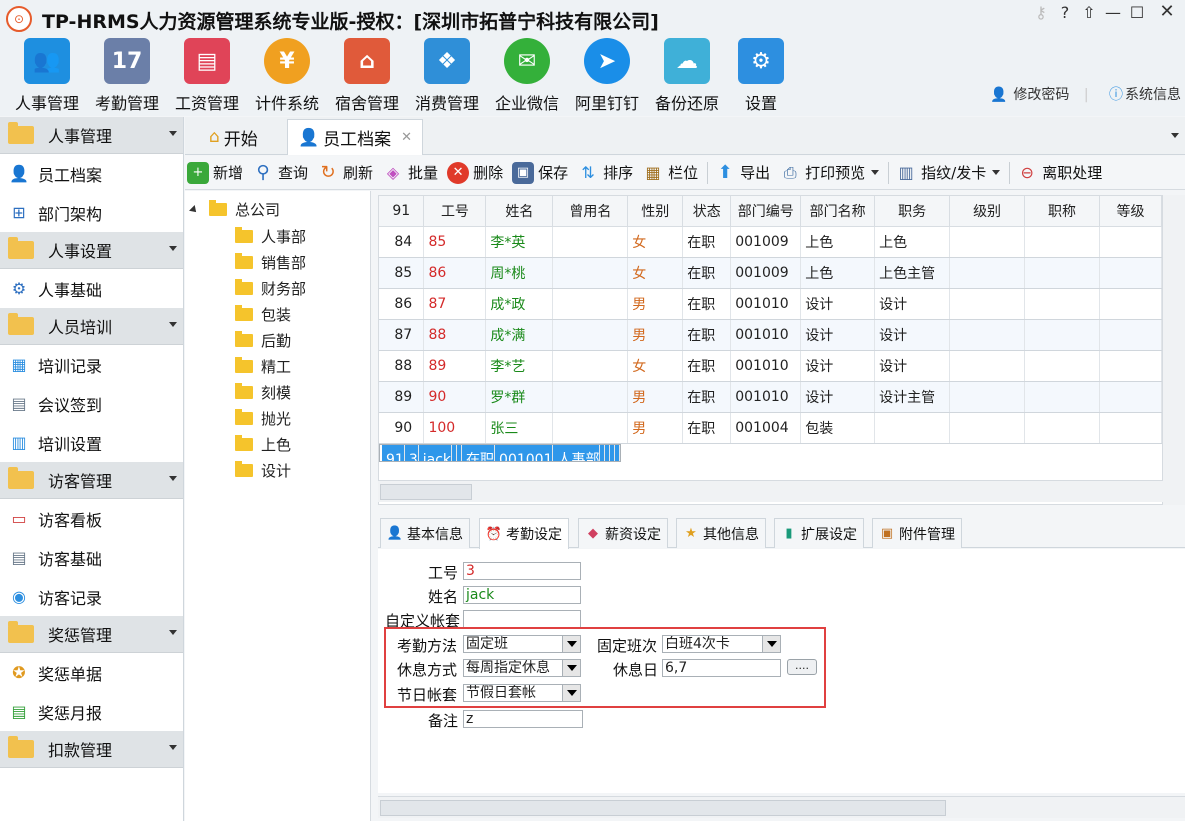  Describe the element at coordinates (215, 172) in the screenshot. I see `add-button: + 新增` at that location.